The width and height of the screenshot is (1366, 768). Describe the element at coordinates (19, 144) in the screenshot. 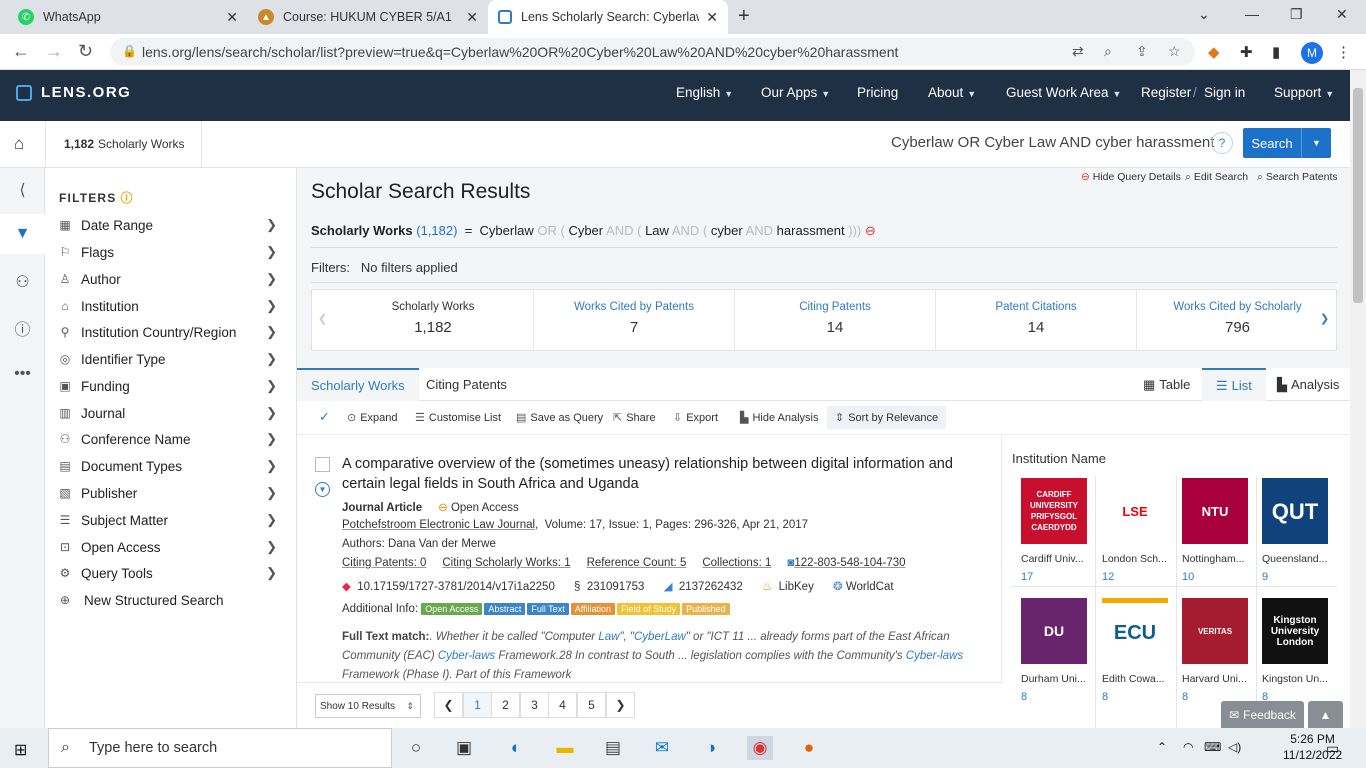

I see `home-icon: ⌂` at that location.